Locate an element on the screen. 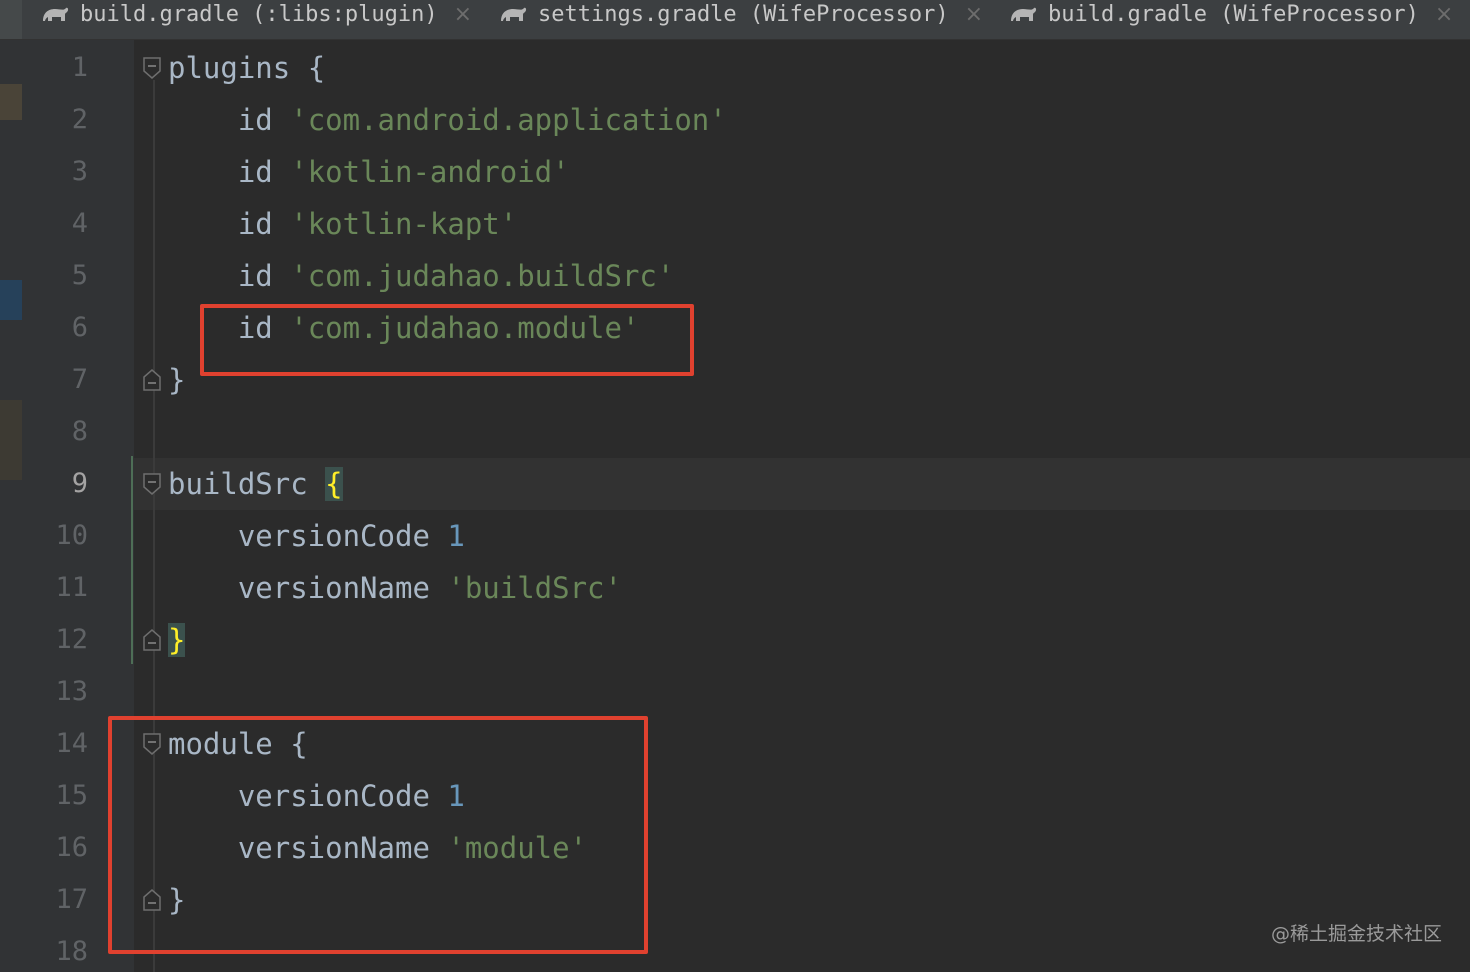 This screenshot has width=1470, height=972. code-line-3: id 'kotlin-android' is located at coordinates (369, 172).